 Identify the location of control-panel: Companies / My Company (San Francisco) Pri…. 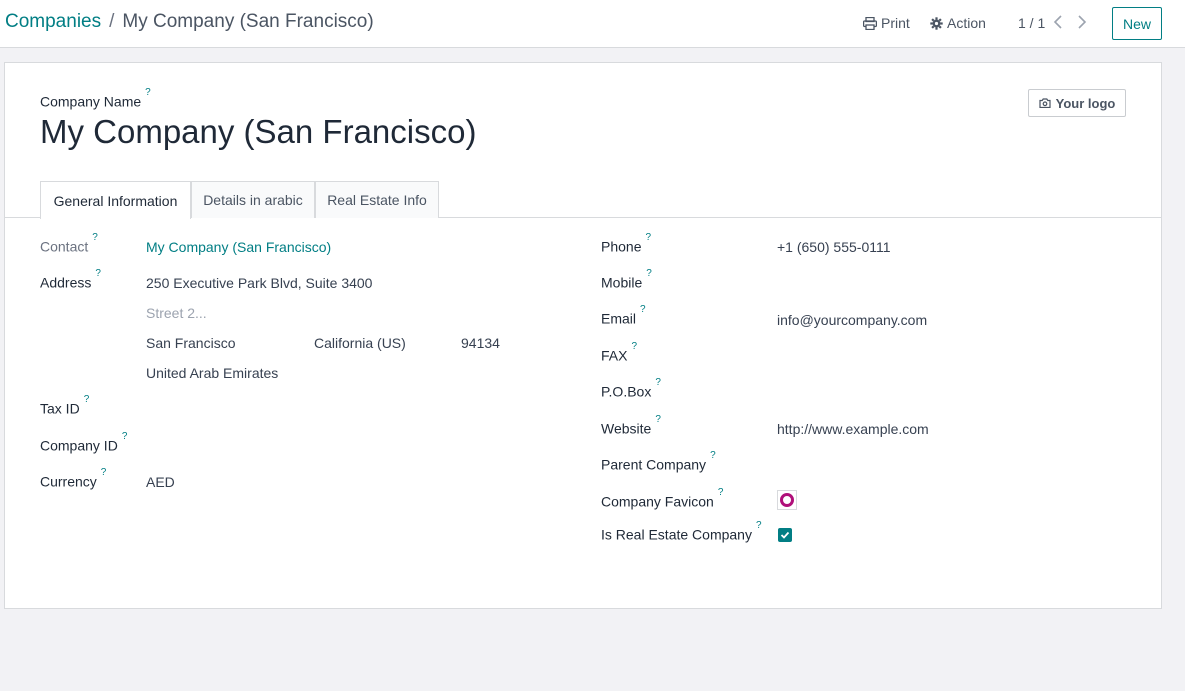
(592, 24).